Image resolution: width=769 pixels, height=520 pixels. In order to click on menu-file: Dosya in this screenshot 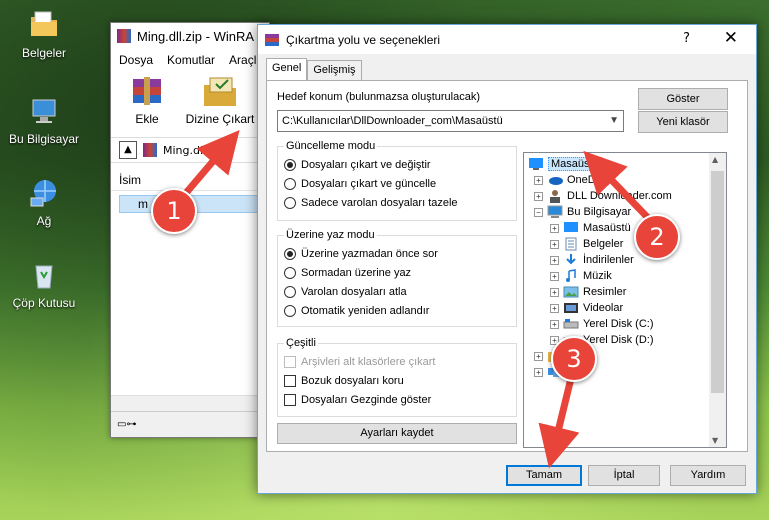, I will do `click(136, 60)`.